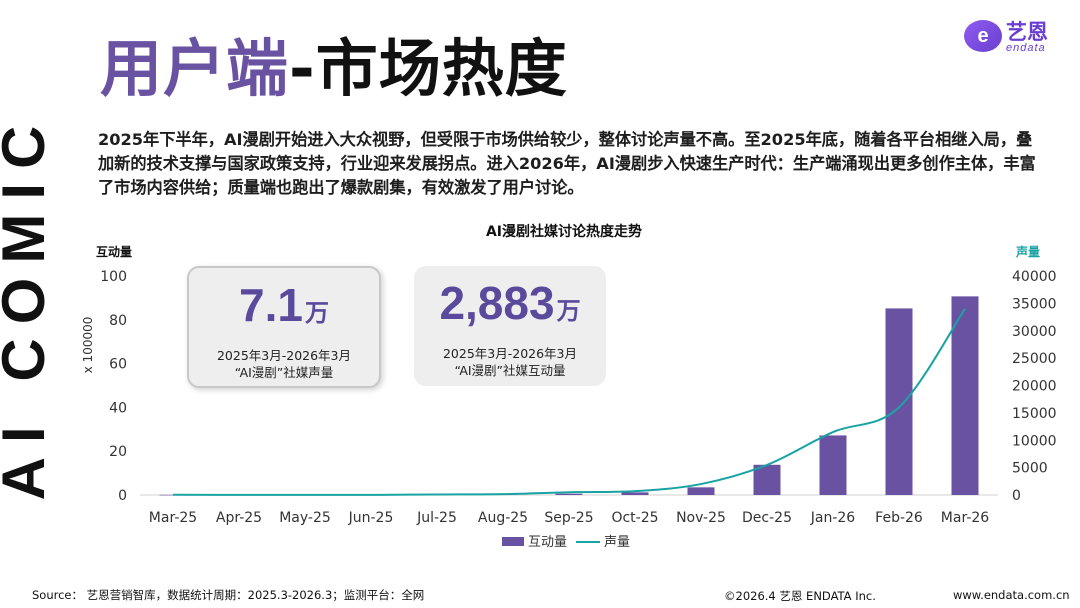  I want to click on stat-interaction-period: 2025年3月-2026年3月, so click(510, 353).